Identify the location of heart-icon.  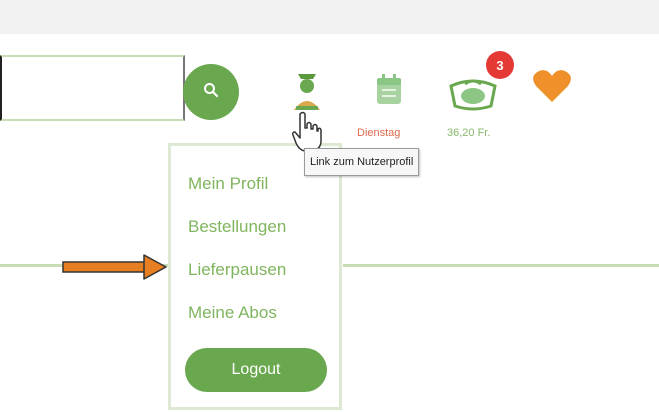
(552, 86).